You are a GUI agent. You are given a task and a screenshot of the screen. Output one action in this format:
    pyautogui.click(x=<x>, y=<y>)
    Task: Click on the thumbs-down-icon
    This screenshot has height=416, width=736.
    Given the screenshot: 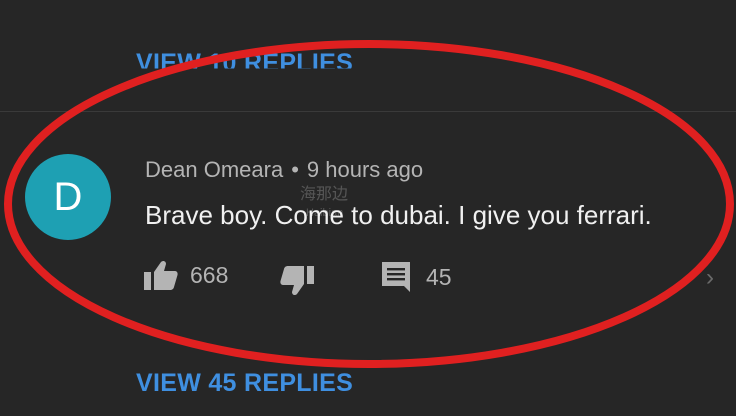 What is the action you would take?
    pyautogui.click(x=297, y=281)
    